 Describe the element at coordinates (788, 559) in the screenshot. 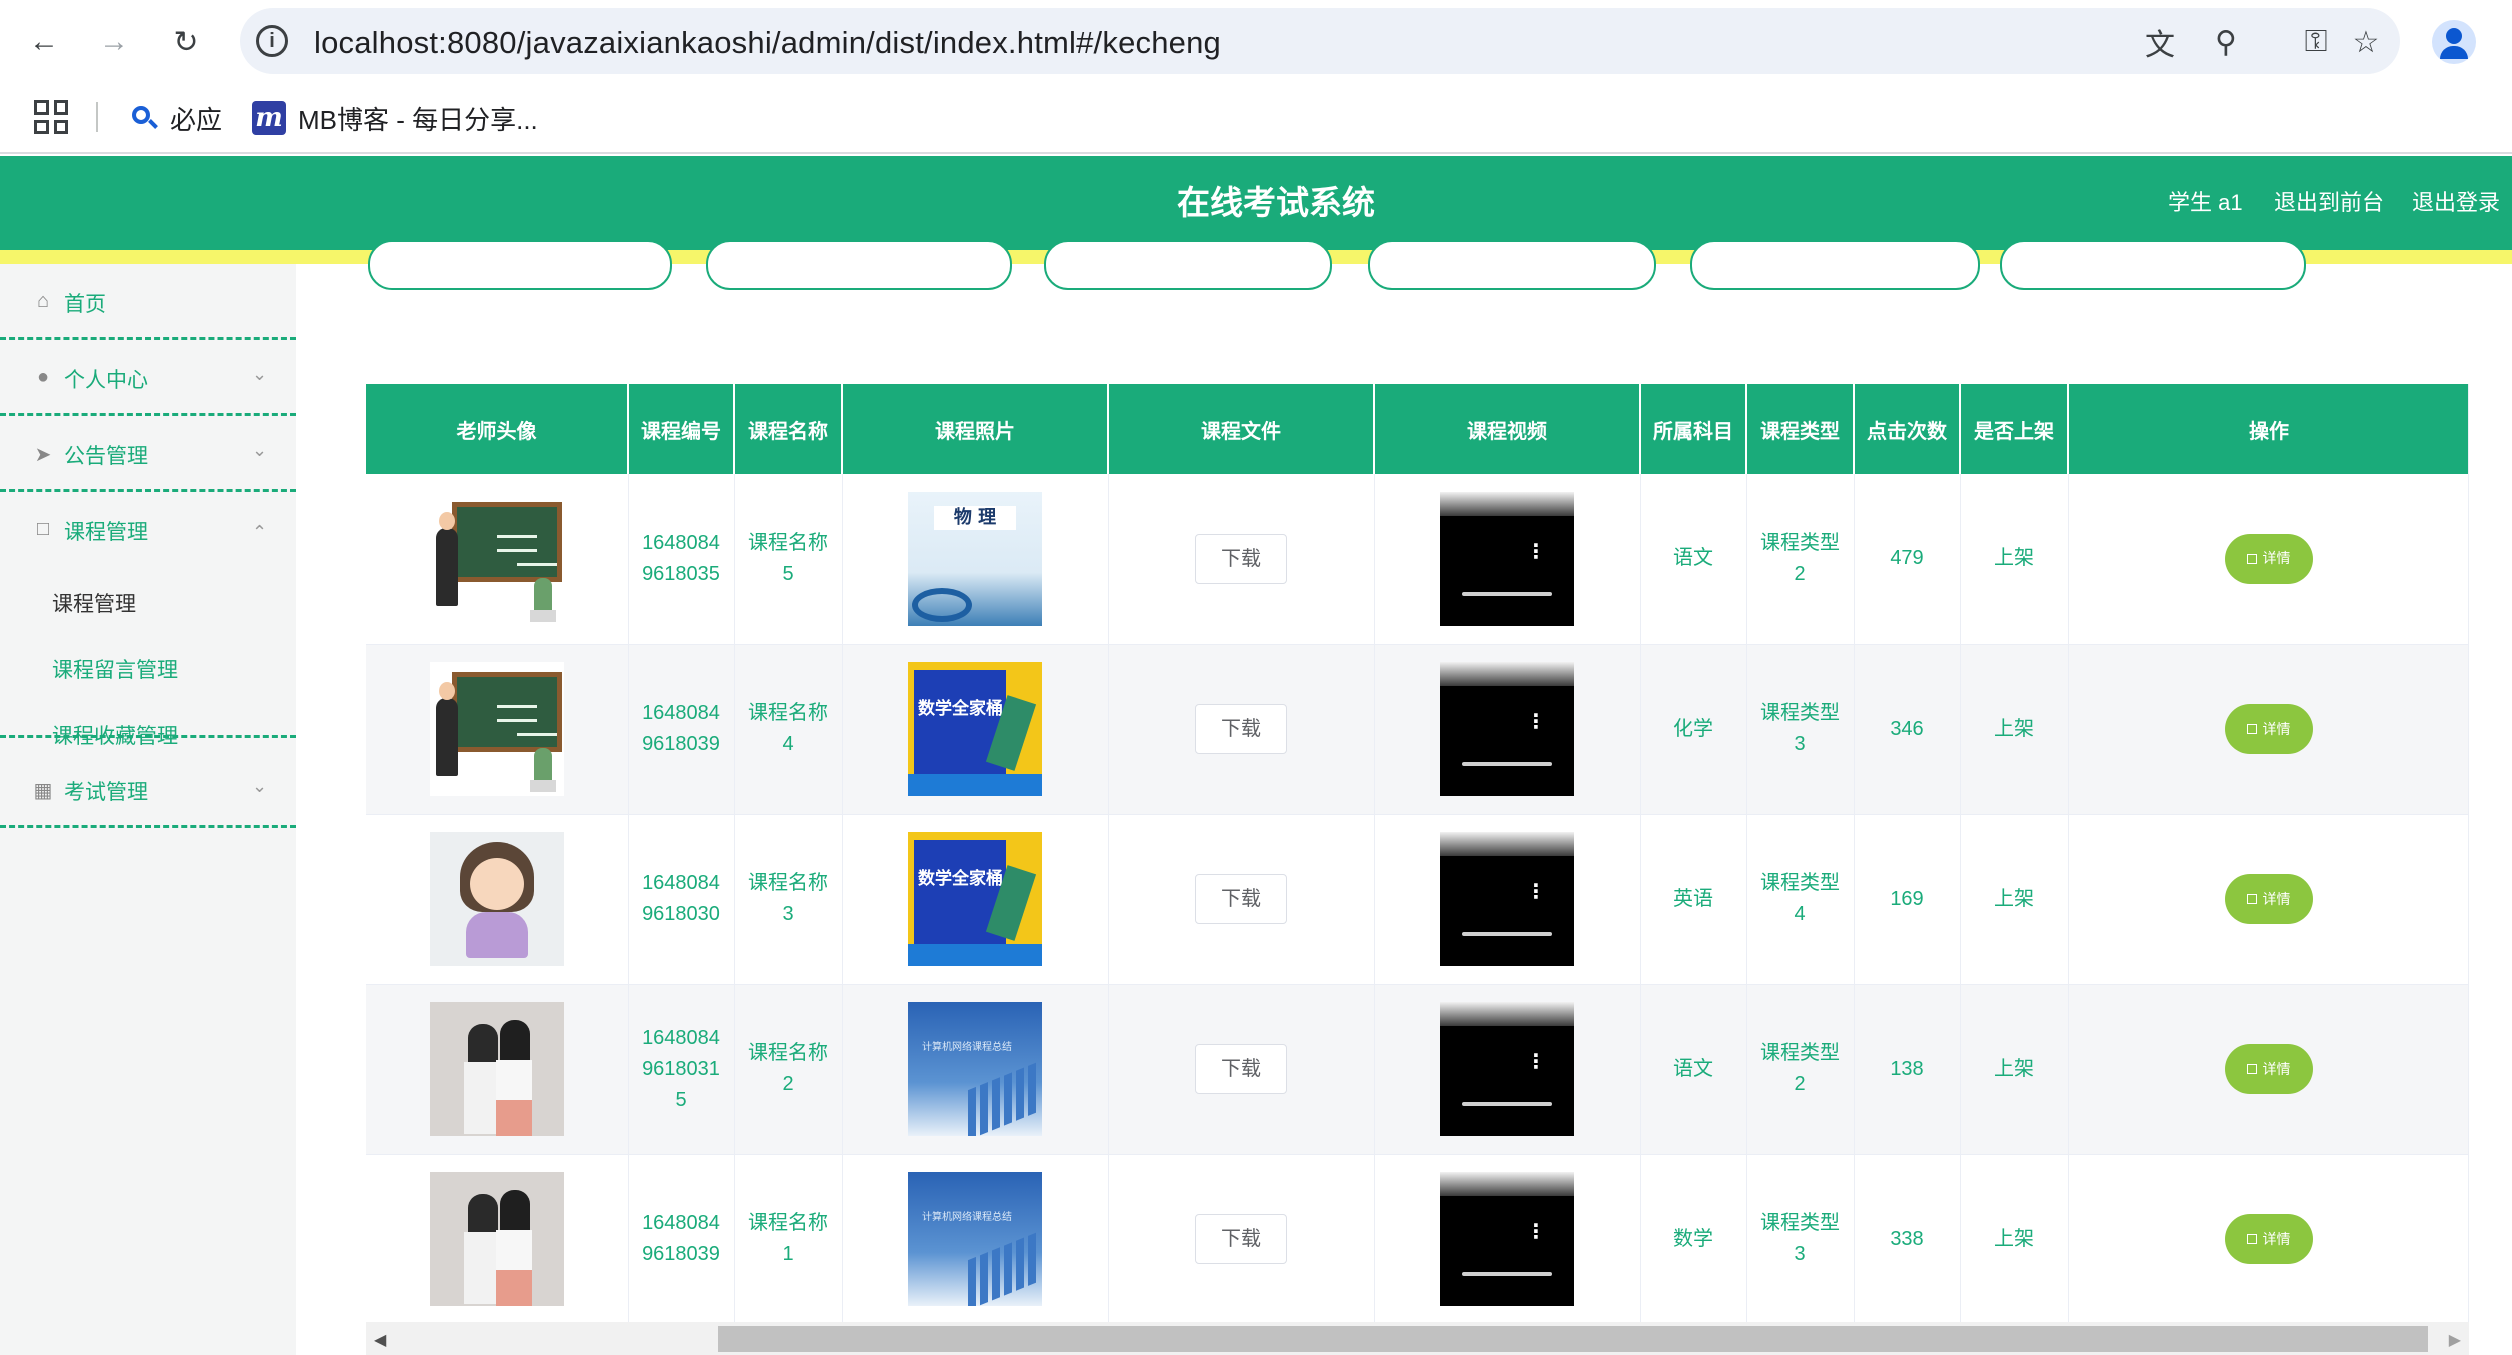

I see `course-name-cell: 课程名称 5` at that location.